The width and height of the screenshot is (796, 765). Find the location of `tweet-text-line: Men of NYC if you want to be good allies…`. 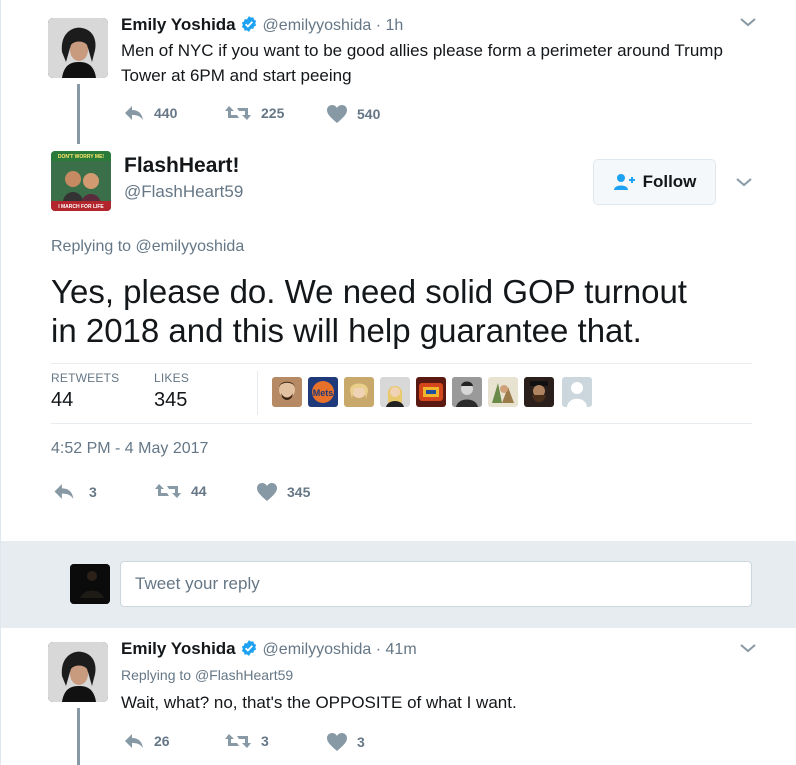

tweet-text-line: Men of NYC if you want to be good allies… is located at coordinates (422, 50).